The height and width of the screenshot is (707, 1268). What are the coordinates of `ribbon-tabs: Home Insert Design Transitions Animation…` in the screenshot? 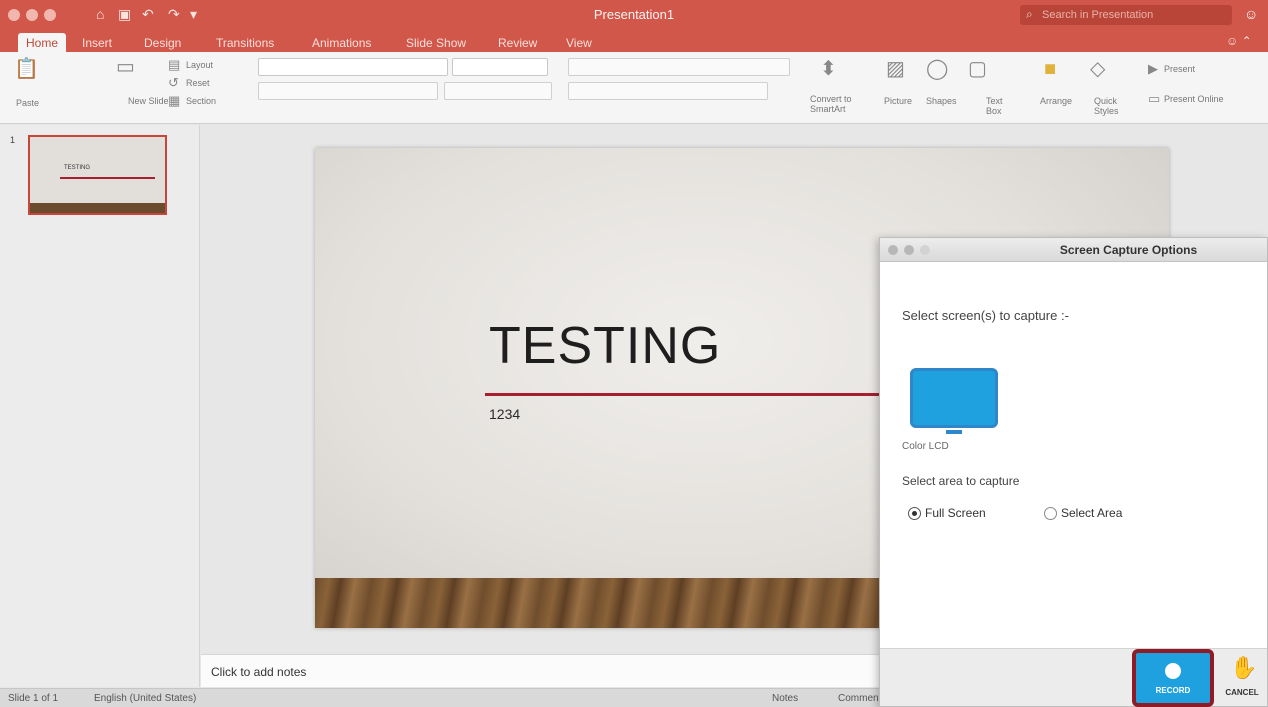 It's located at (634, 41).